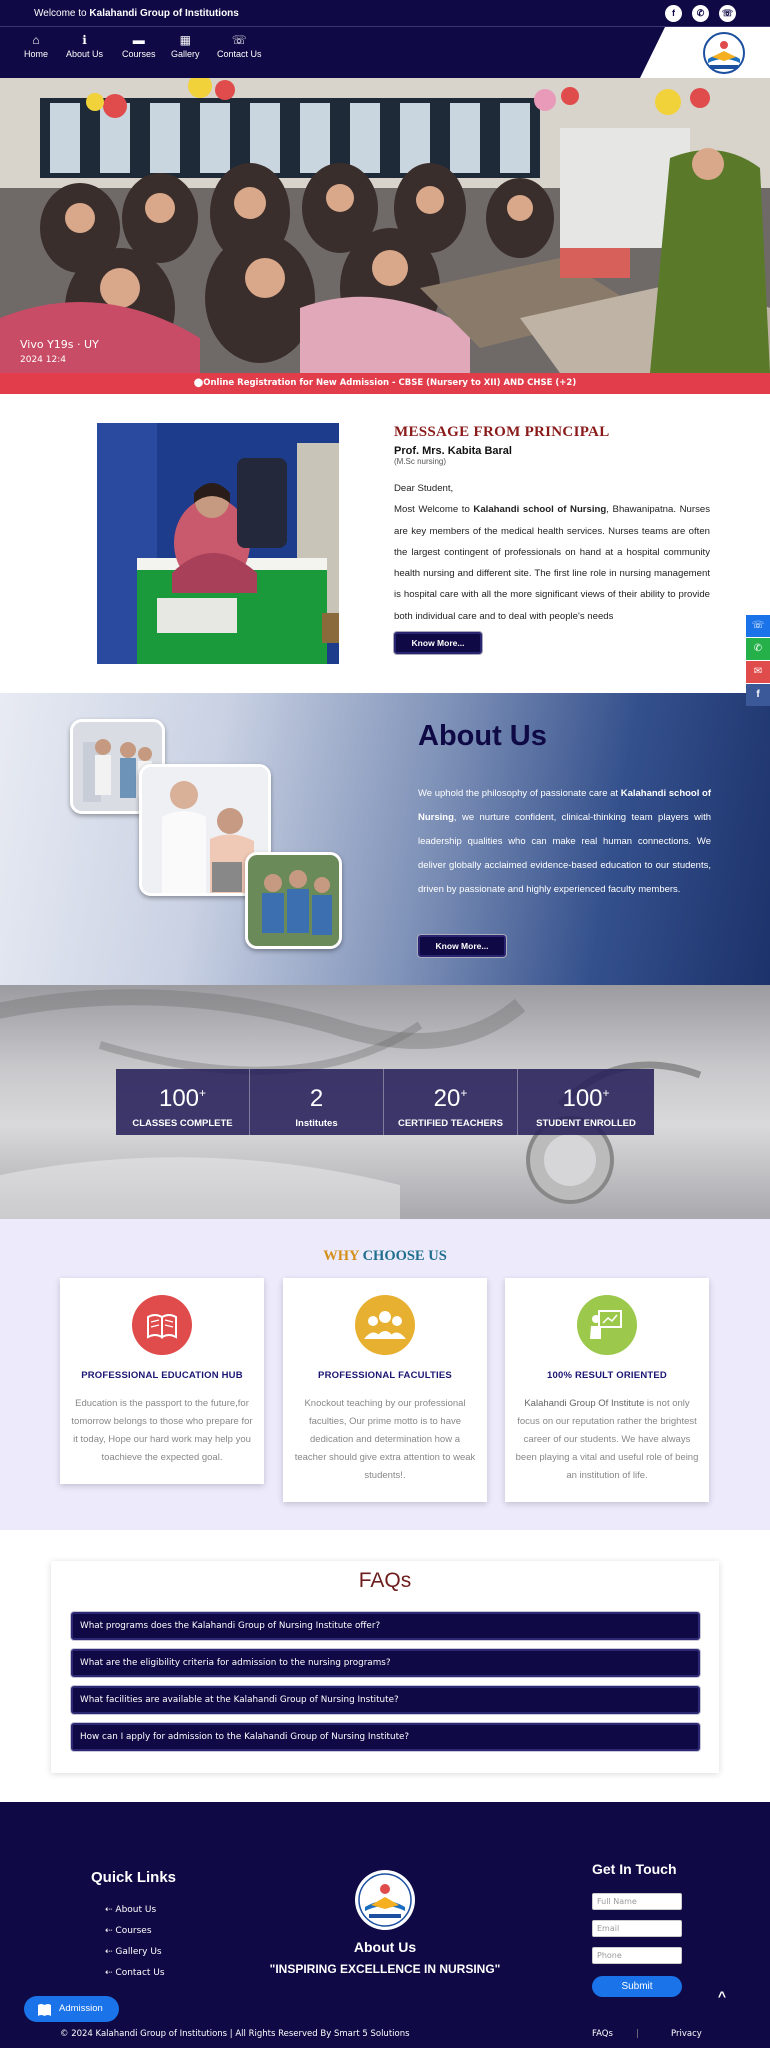 The height and width of the screenshot is (2048, 770). Describe the element at coordinates (453, 451) in the screenshot. I see `principal-name: Prof. Mrs. Kabita Baral` at that location.